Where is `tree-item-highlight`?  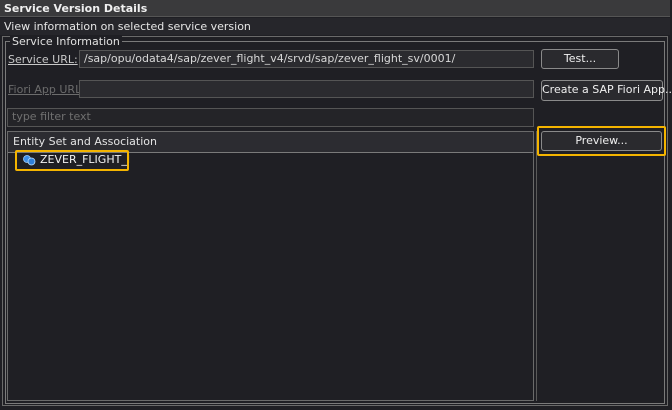
tree-item-highlight is located at coordinates (72, 160).